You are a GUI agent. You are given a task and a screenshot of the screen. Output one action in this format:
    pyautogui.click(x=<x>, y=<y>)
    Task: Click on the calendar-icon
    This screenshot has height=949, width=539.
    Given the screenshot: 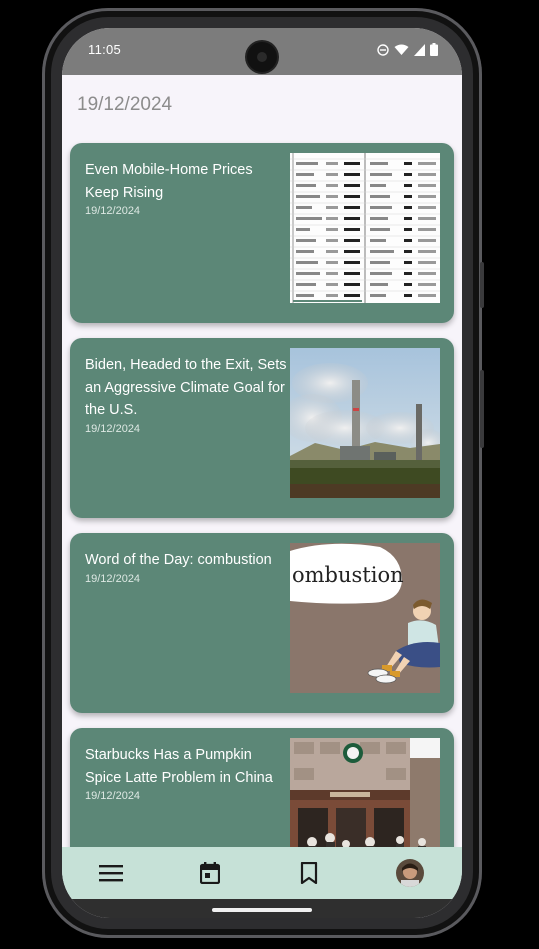 What is the action you would take?
    pyautogui.click(x=210, y=873)
    